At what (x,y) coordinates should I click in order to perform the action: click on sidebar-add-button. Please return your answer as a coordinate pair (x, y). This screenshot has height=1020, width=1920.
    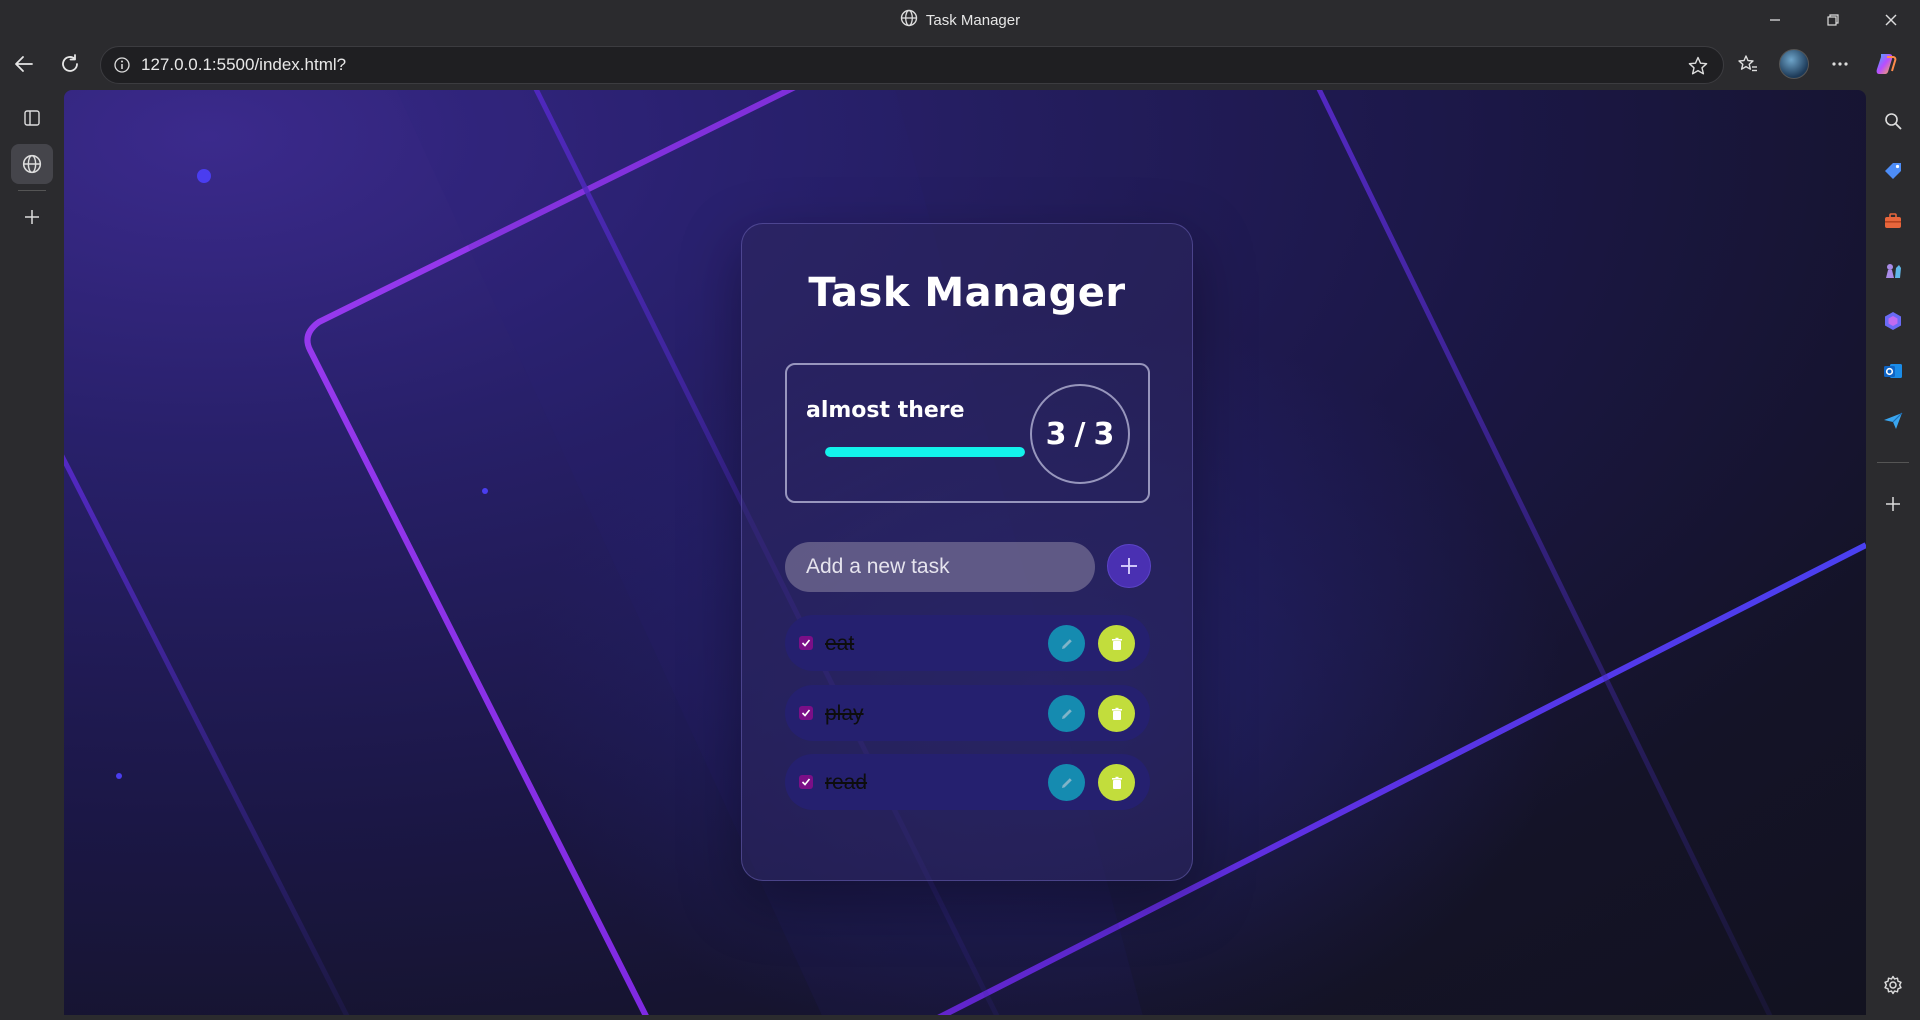
    Looking at the image, I should click on (1893, 504).